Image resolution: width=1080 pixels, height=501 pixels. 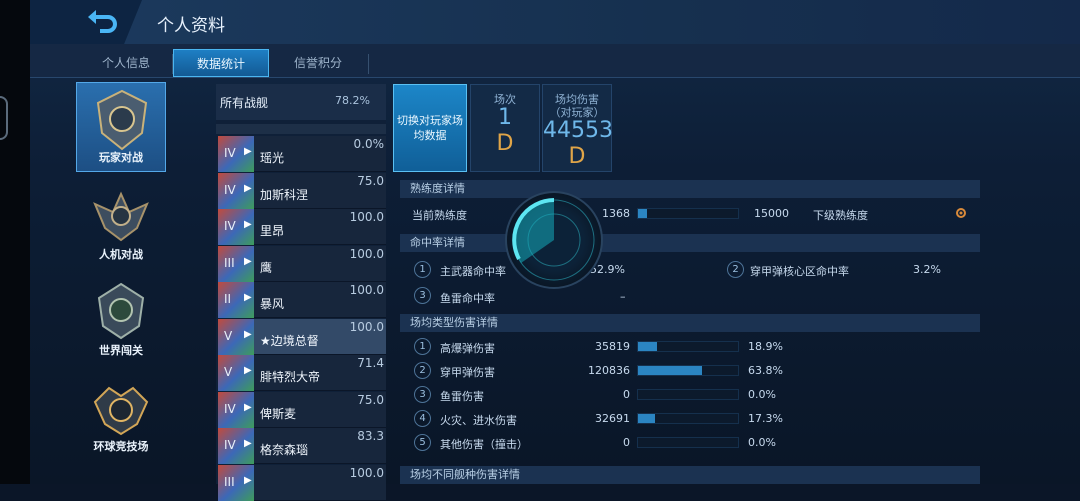 What do you see at coordinates (302, 263) in the screenshot?
I see `ship-row: III ▶ 鹰 100.0` at bounding box center [302, 263].